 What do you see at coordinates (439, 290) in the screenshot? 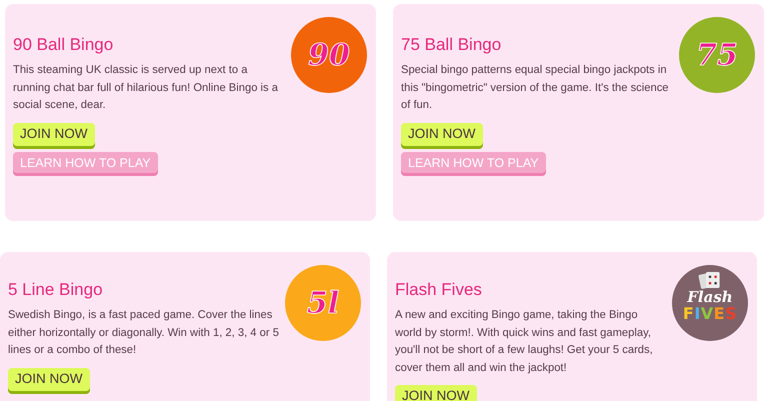
I see `card-title: Flash Fives` at bounding box center [439, 290].